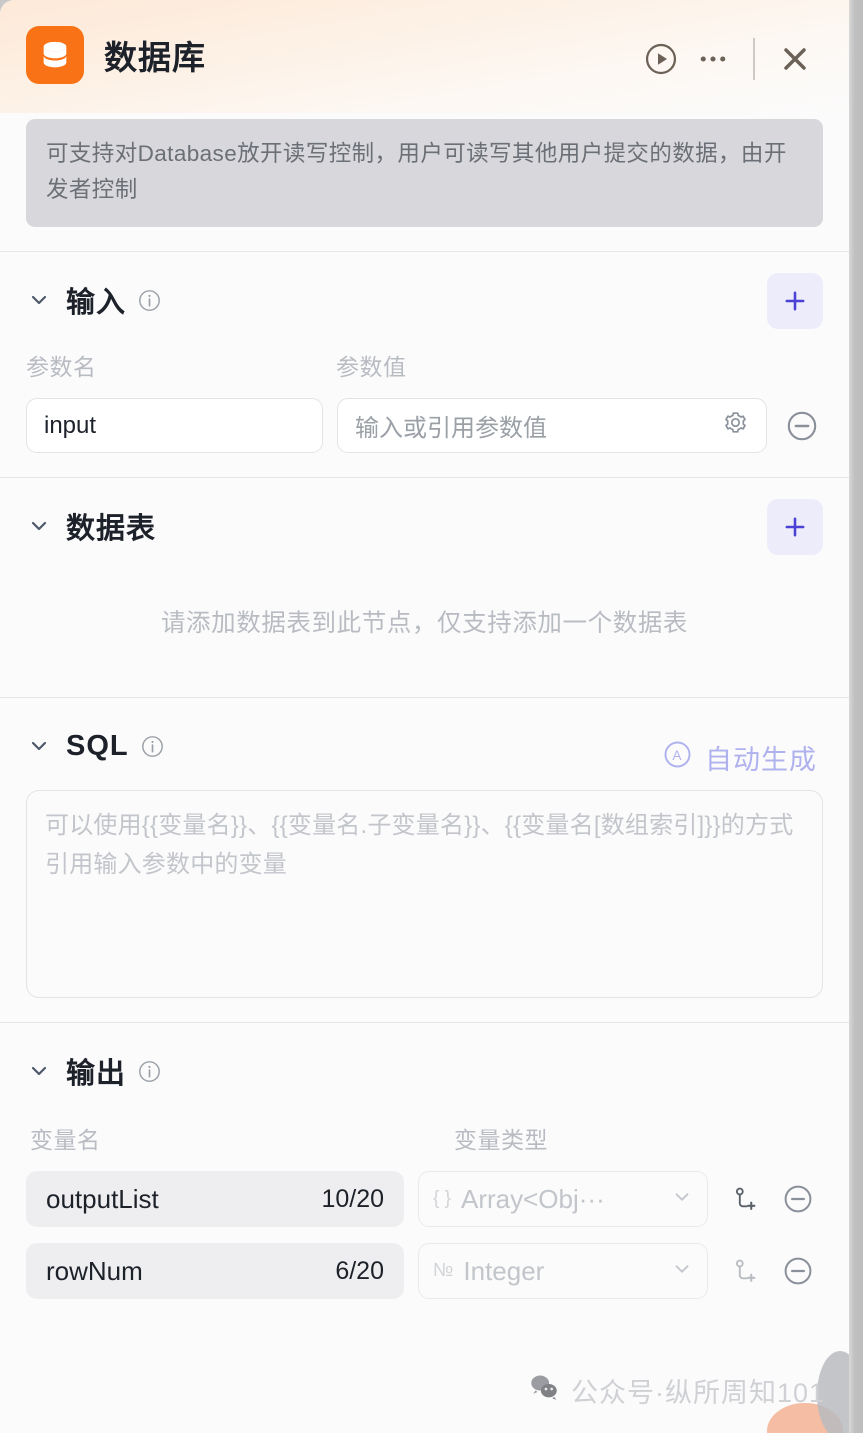 The height and width of the screenshot is (1433, 863). What do you see at coordinates (761, 760) in the screenshot?
I see `auto-generate-label: 自动生成` at bounding box center [761, 760].